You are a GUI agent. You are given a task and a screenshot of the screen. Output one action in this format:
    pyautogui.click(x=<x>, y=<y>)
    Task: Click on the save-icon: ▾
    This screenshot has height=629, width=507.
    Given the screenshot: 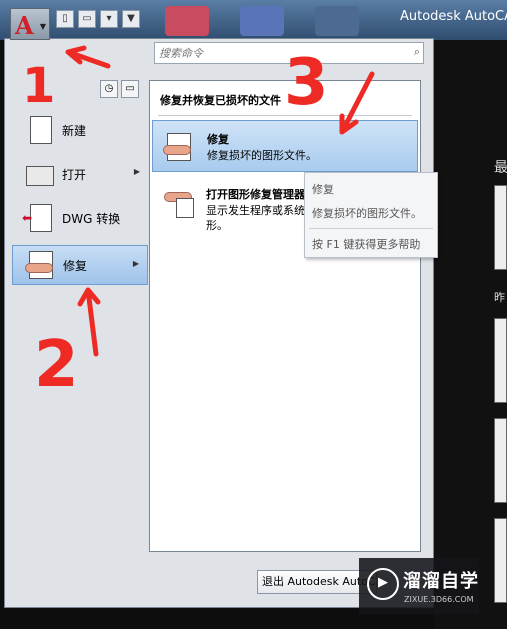 What is the action you would take?
    pyautogui.click(x=109, y=19)
    